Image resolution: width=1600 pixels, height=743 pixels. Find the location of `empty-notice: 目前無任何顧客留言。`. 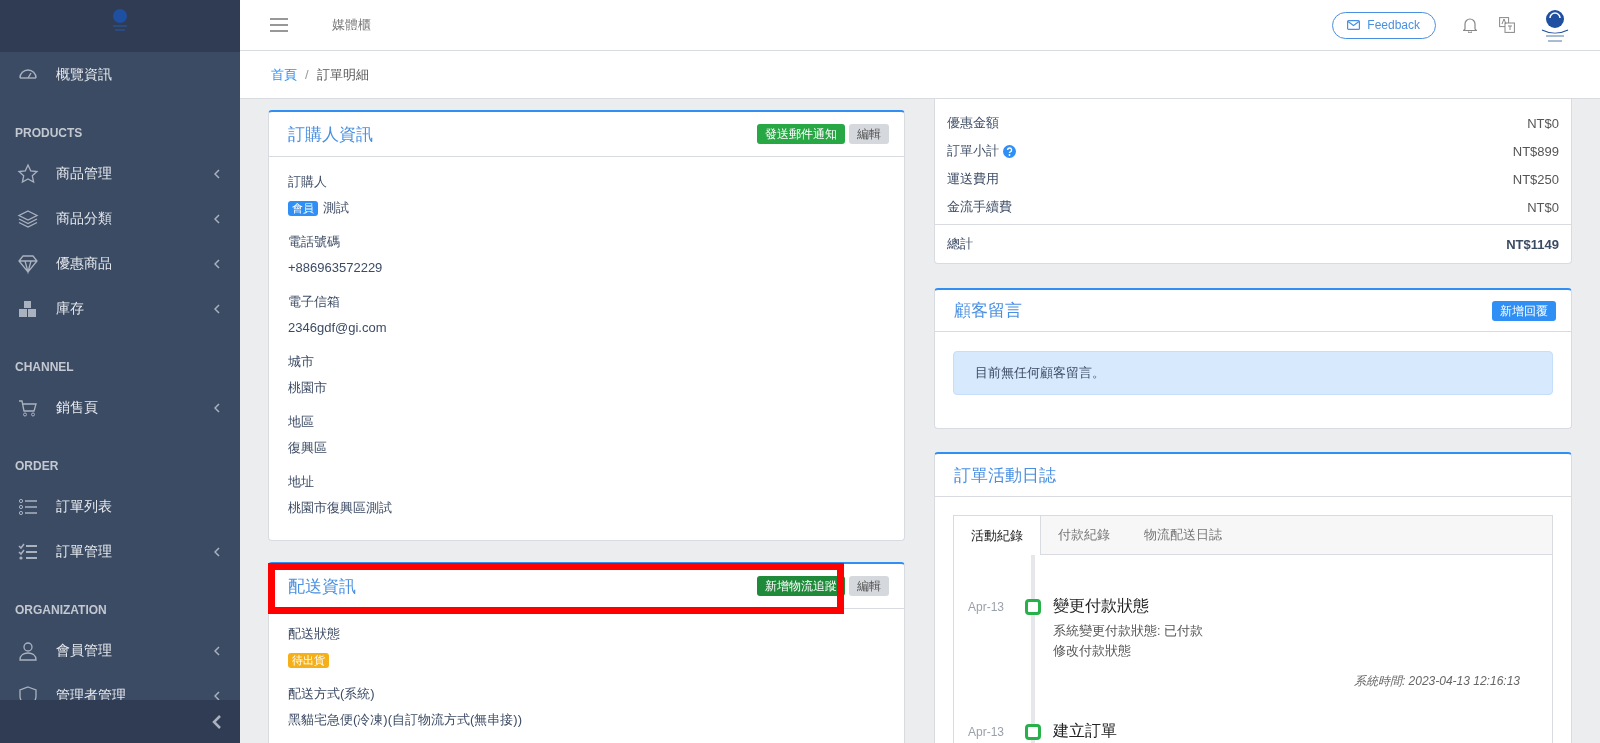

empty-notice: 目前無任何顧客留言。 is located at coordinates (1253, 373).